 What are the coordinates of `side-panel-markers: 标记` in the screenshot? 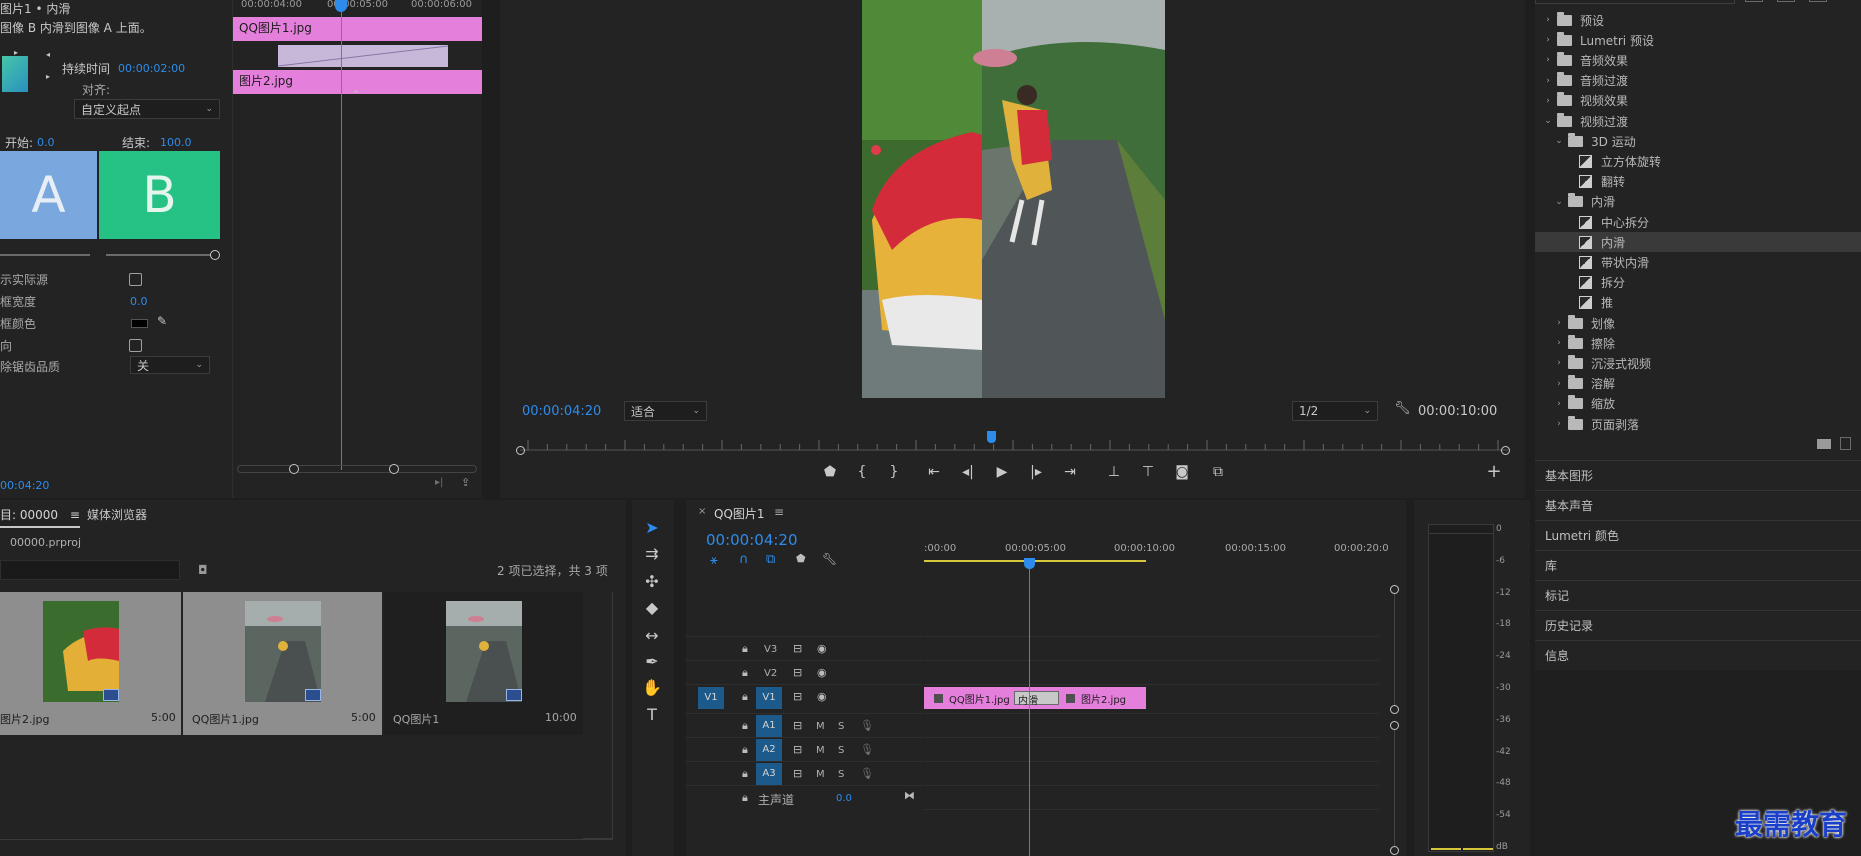 It's located at (1698, 595).